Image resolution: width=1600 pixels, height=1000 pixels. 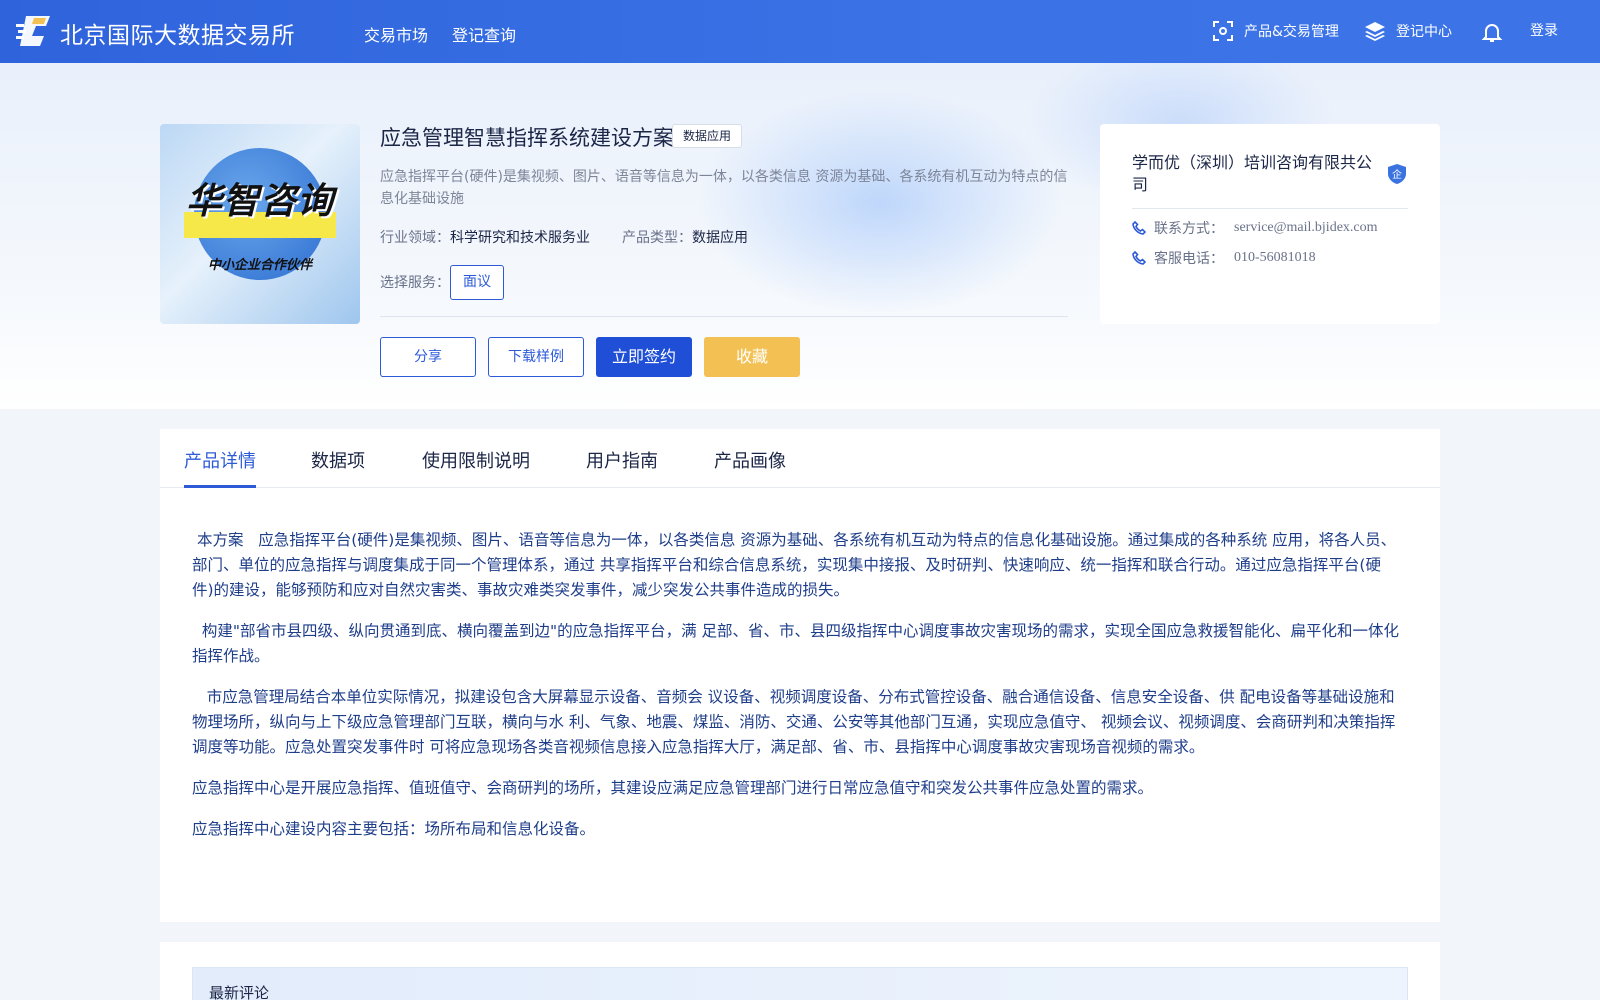 What do you see at coordinates (800, 983) in the screenshot?
I see `comments-header: 最新评论` at bounding box center [800, 983].